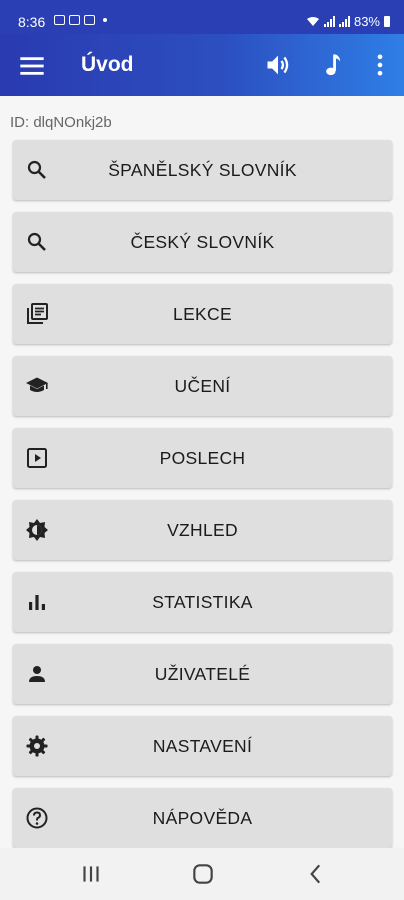 The height and width of the screenshot is (900, 404). I want to click on menu-label: UČENÍ, so click(202, 386).